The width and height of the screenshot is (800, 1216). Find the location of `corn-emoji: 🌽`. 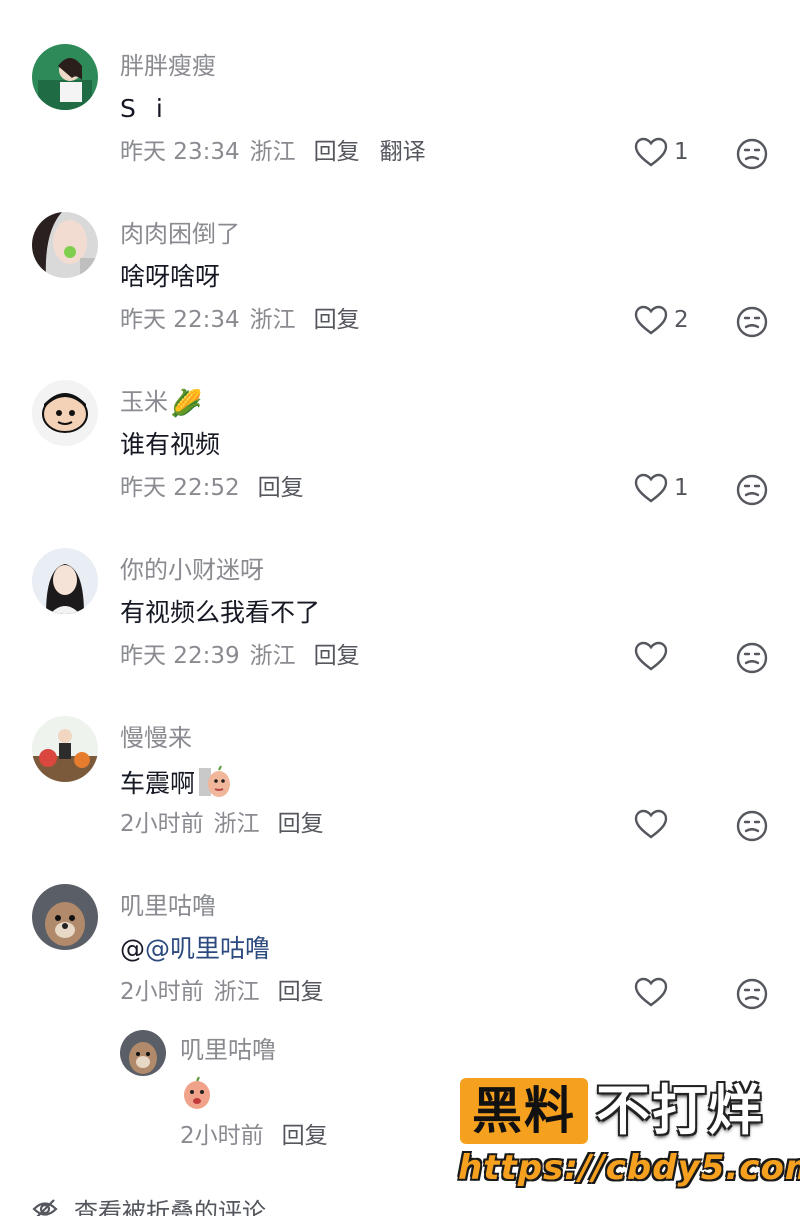

corn-emoji: 🌽 is located at coordinates (186, 404).